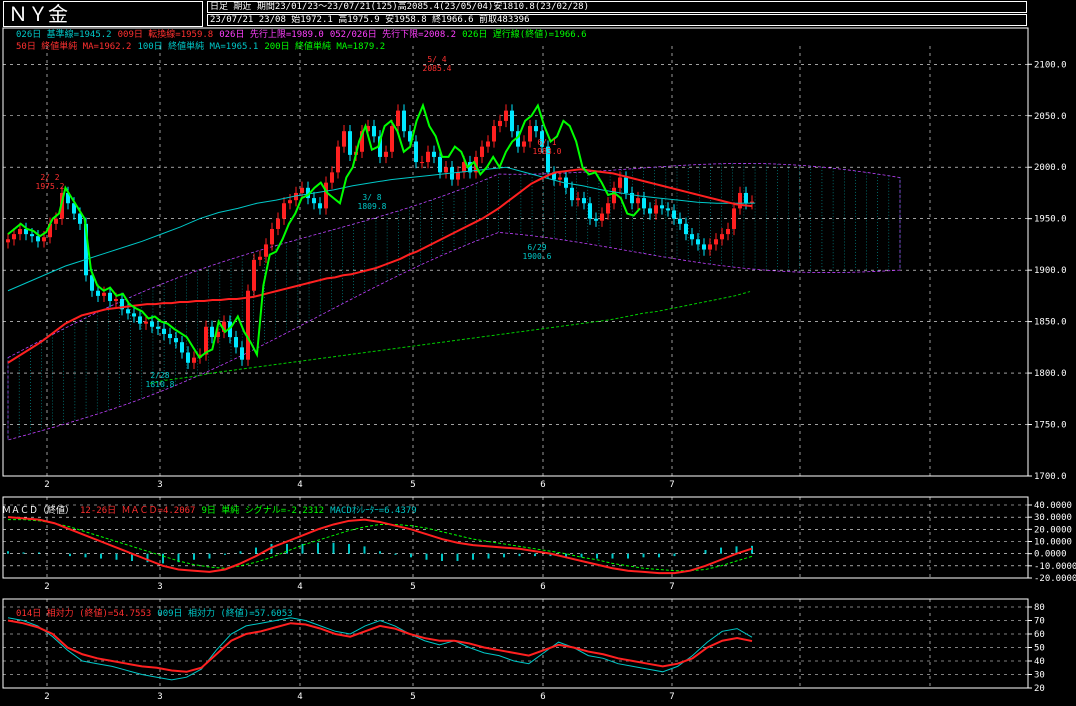 The image size is (1076, 706). Describe the element at coordinates (450, 337) in the screenshot. I see `ma200-line` at that location.